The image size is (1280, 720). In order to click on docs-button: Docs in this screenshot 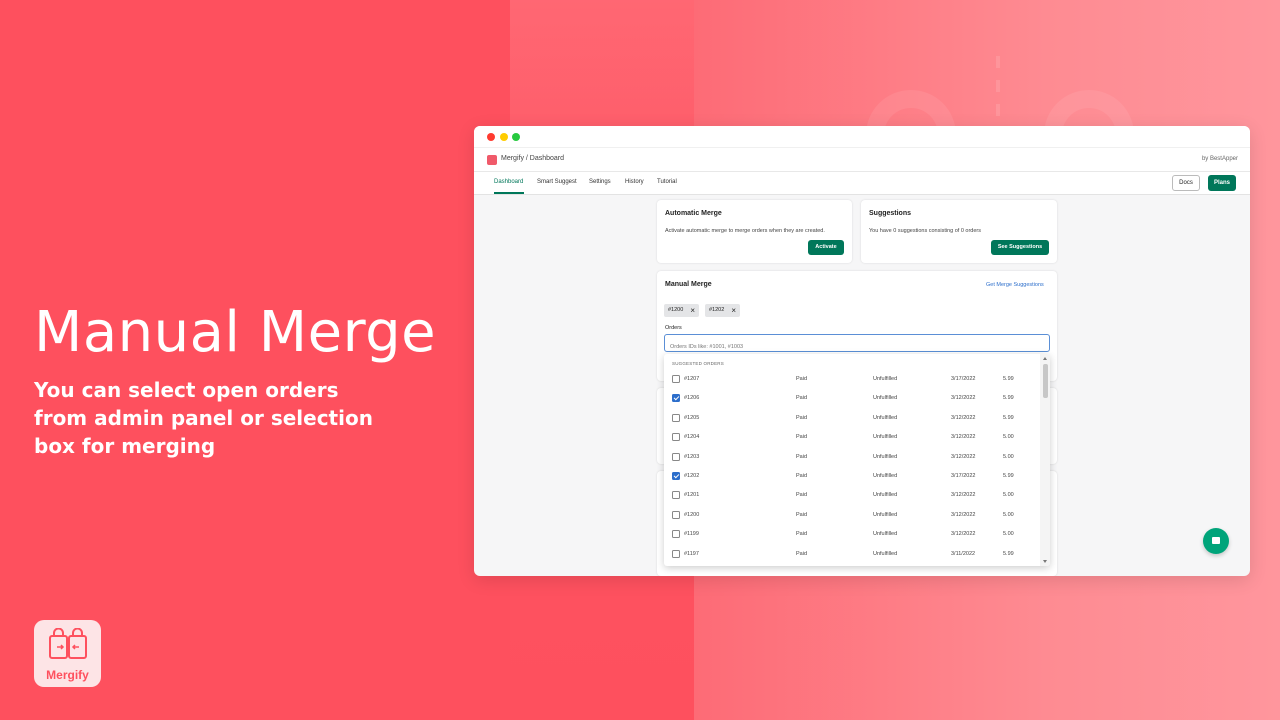, I will do `click(1186, 183)`.